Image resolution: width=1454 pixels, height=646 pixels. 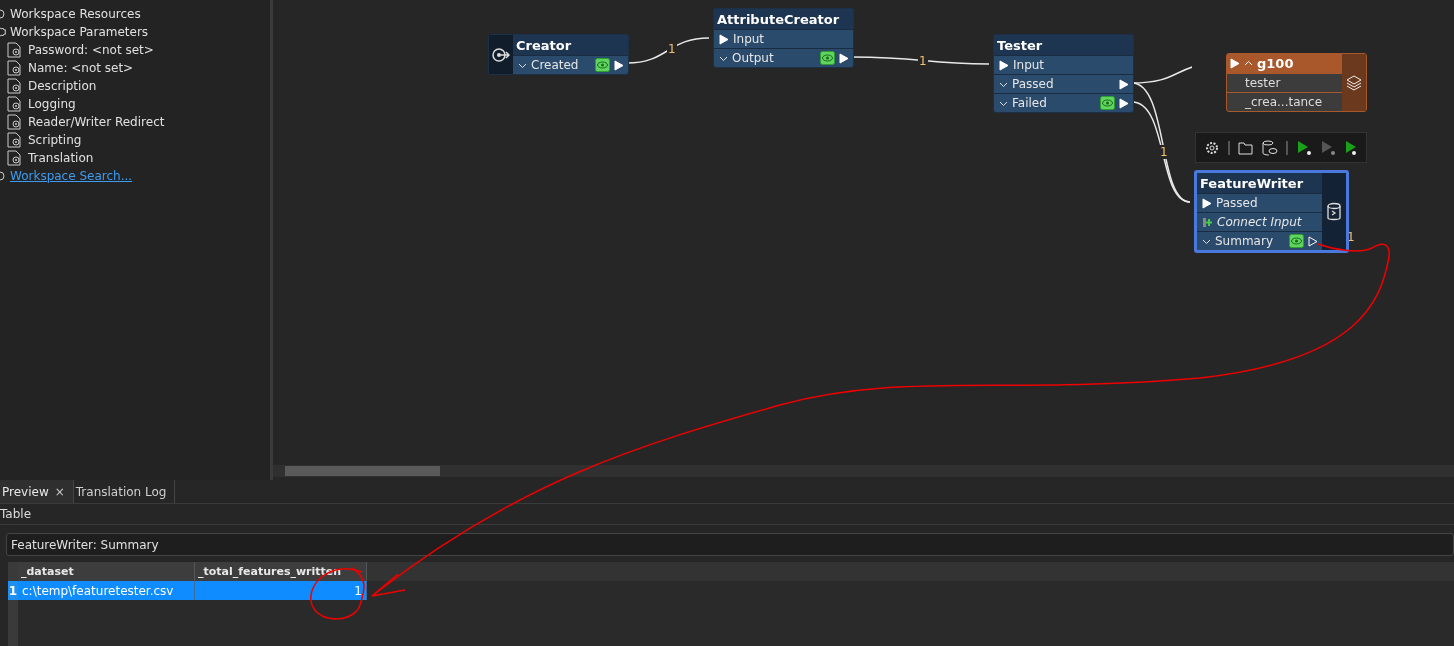 What do you see at coordinates (783, 19) in the screenshot?
I see `node-title: AttributeCreator` at bounding box center [783, 19].